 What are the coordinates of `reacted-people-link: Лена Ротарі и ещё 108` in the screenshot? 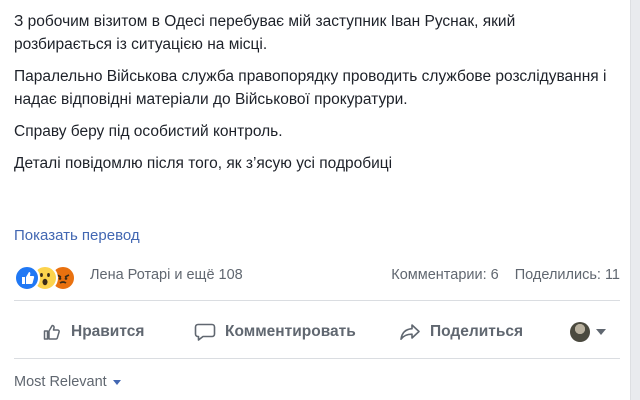 It's located at (166, 275).